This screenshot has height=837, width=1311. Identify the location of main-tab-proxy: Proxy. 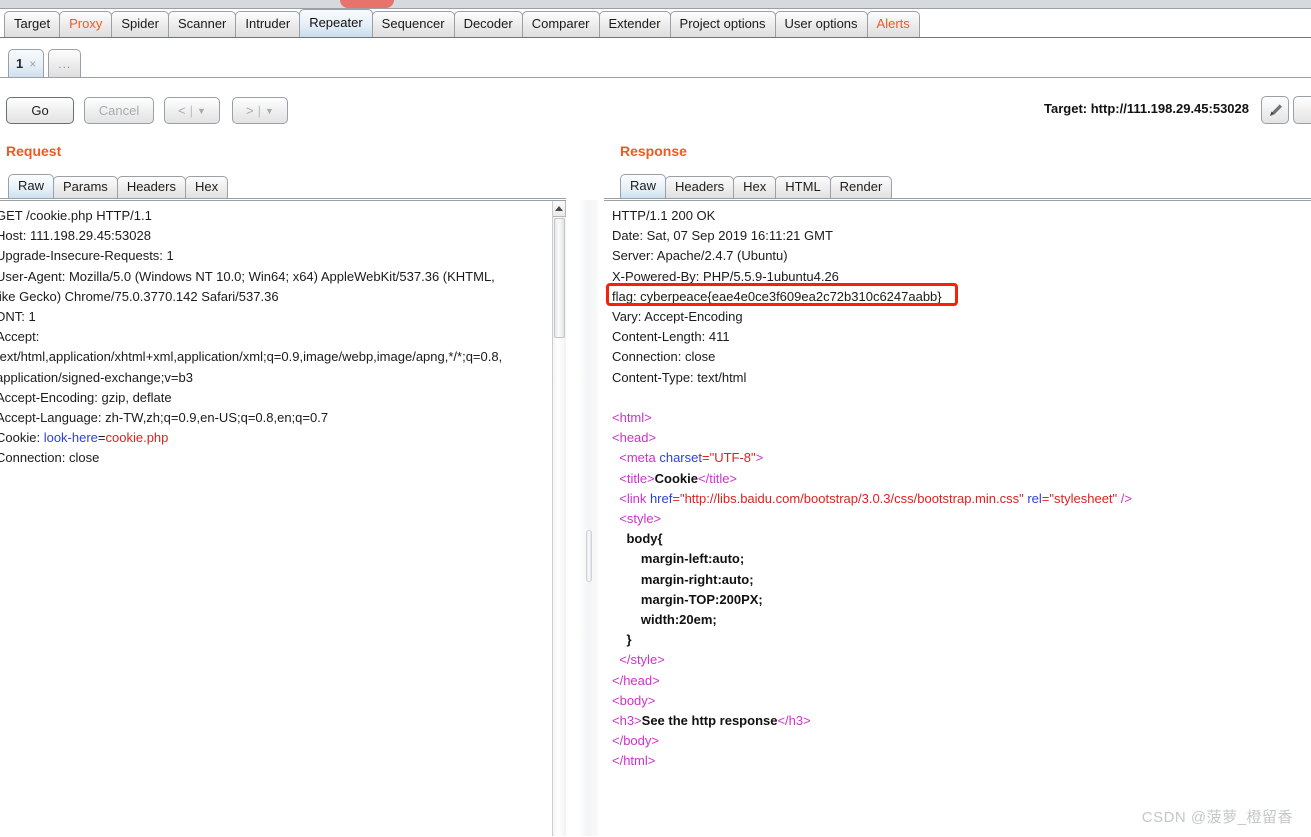
(86, 24).